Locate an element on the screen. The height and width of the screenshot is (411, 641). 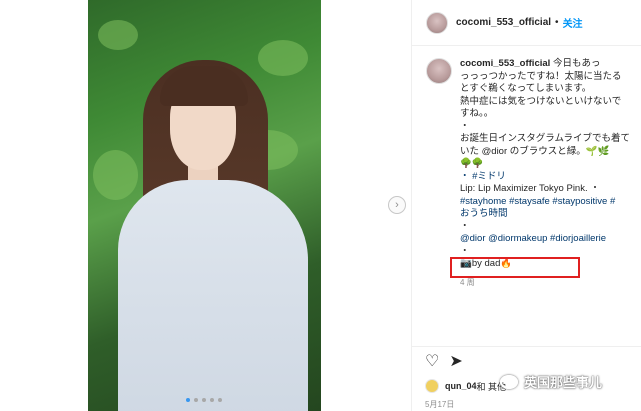
header-username: cocomi_553_official is located at coordinates (503, 22).